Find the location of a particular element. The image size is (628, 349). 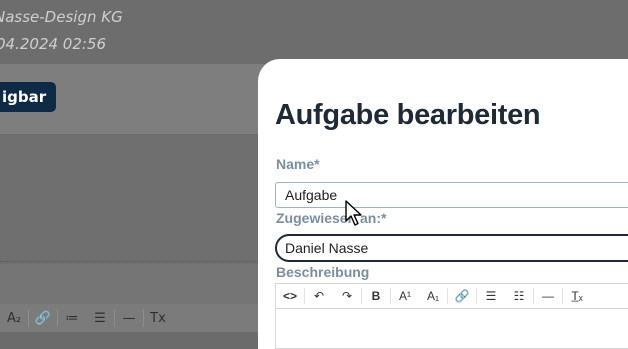

undo-icon: ↶ is located at coordinates (319, 296).